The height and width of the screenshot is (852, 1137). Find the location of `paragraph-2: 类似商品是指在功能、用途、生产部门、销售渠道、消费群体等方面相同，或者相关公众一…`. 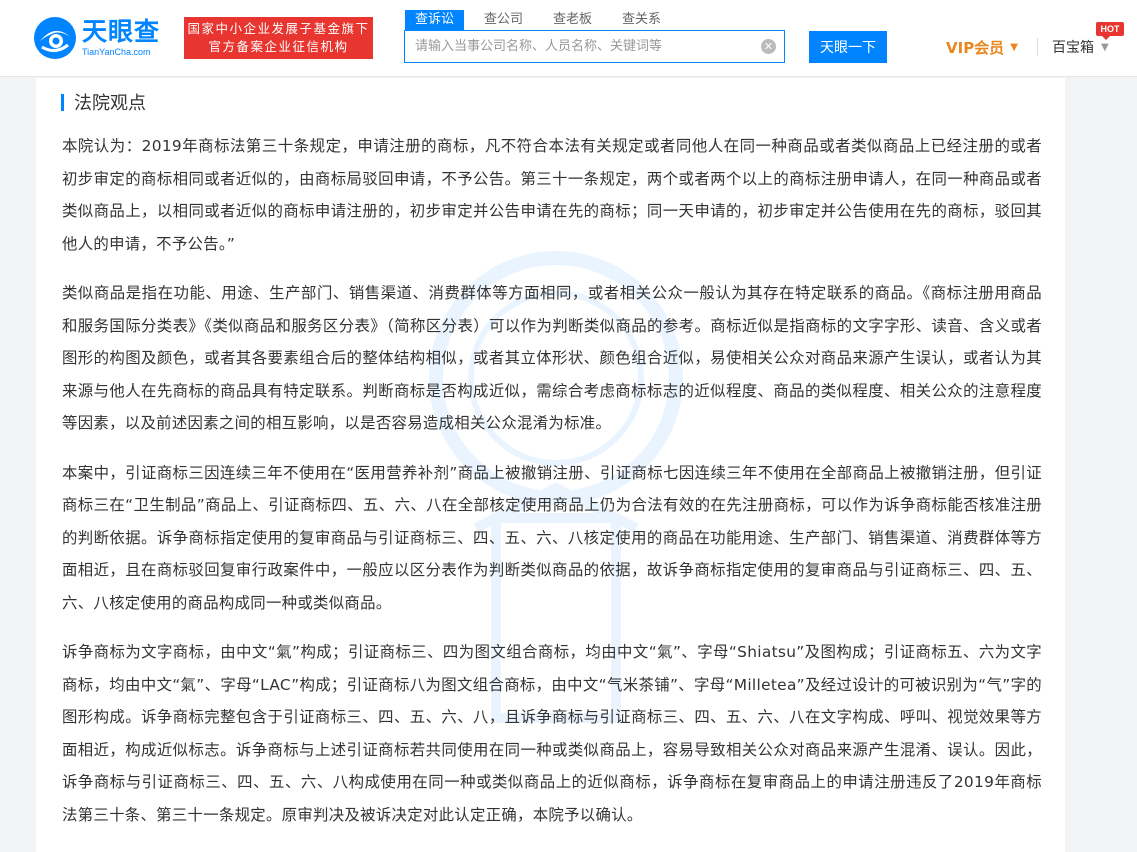

paragraph-2: 类似商品是指在功能、用途、生产部门、销售渠道、消费群体等方面相同，或者相关公众一… is located at coordinates (552, 358).